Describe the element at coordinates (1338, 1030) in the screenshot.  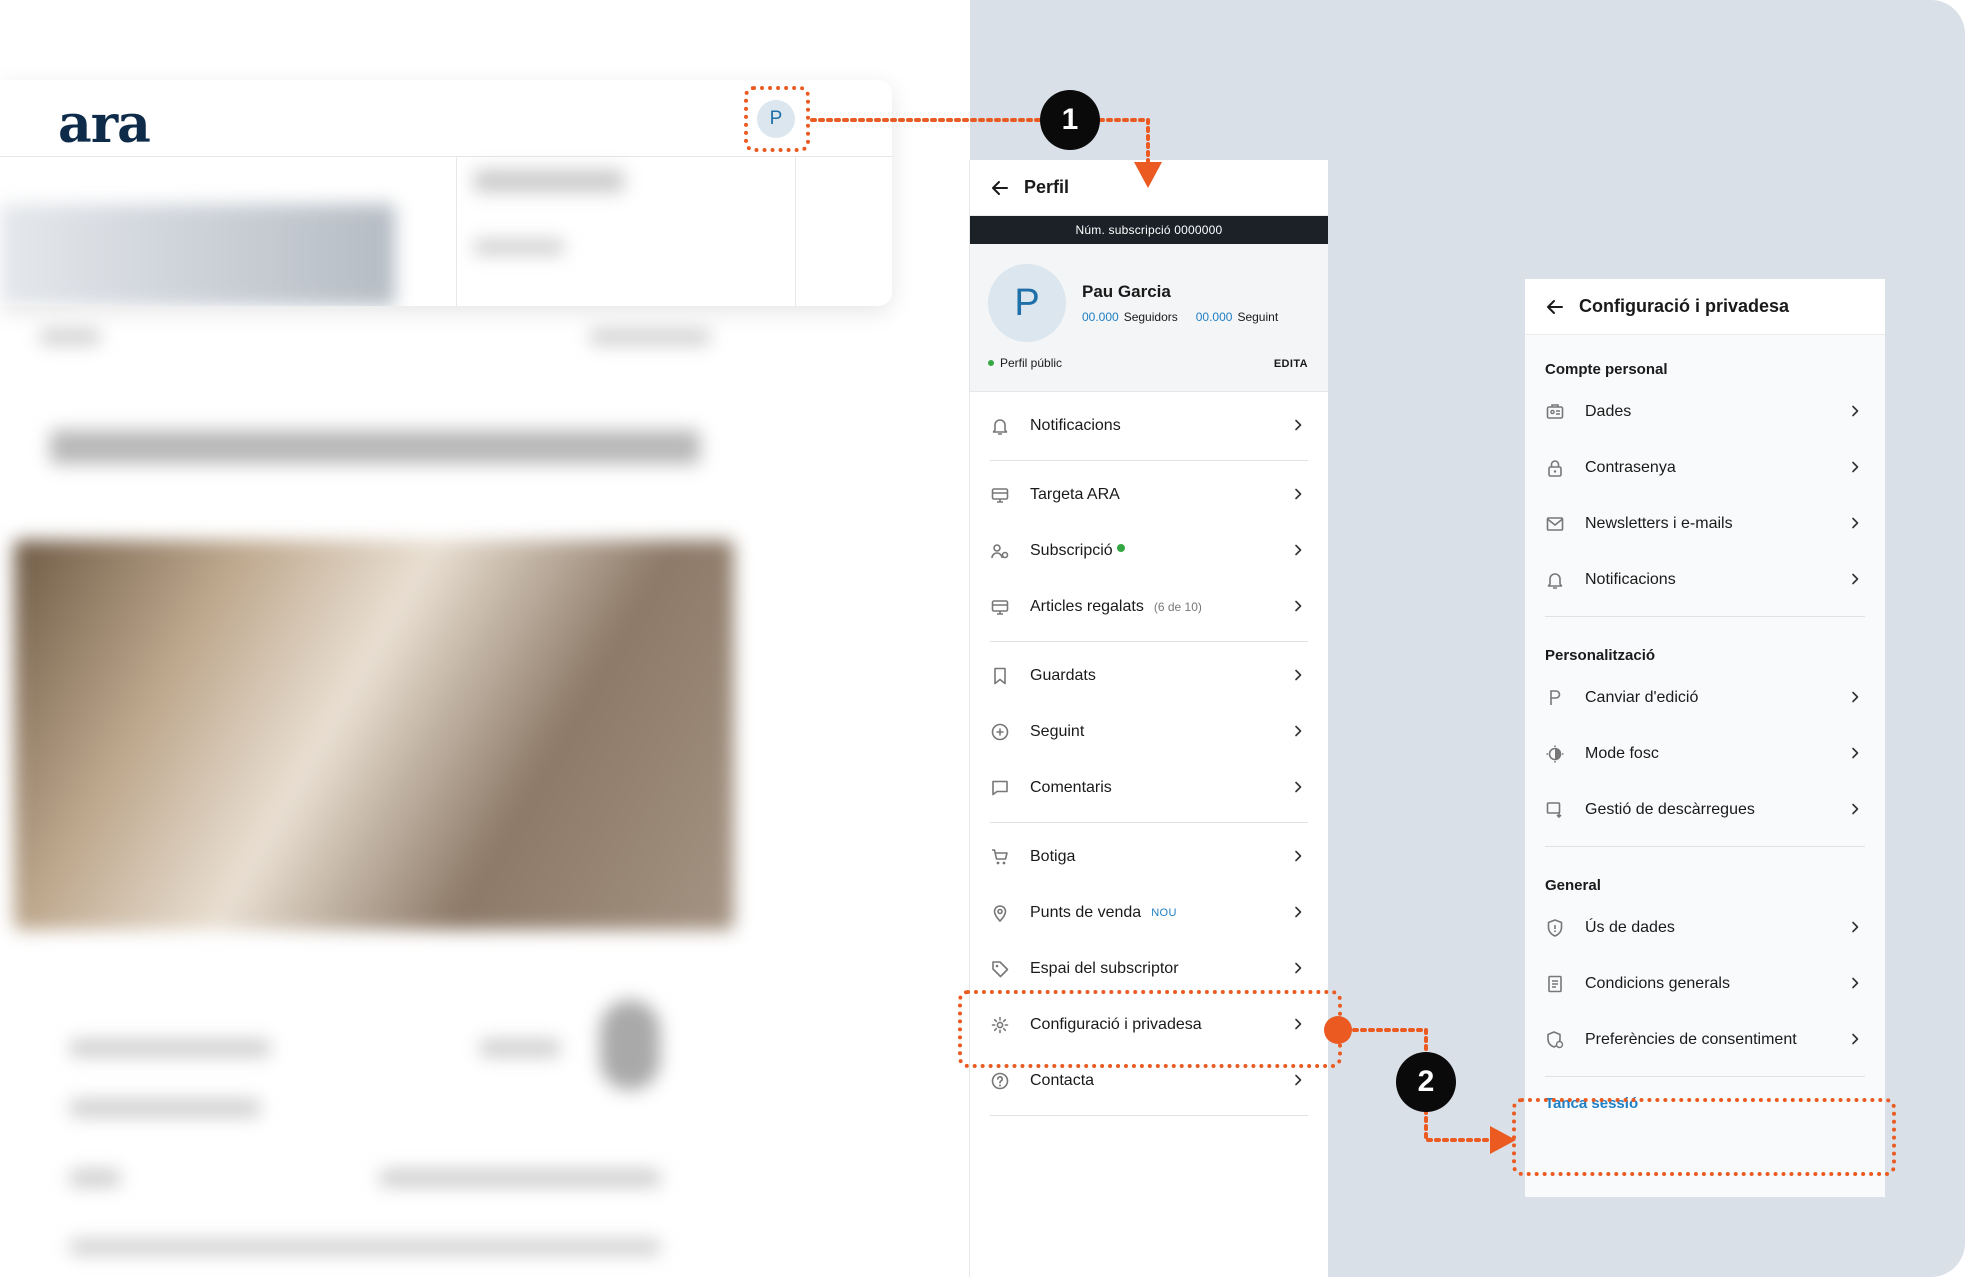
I see `connector-dot` at that location.